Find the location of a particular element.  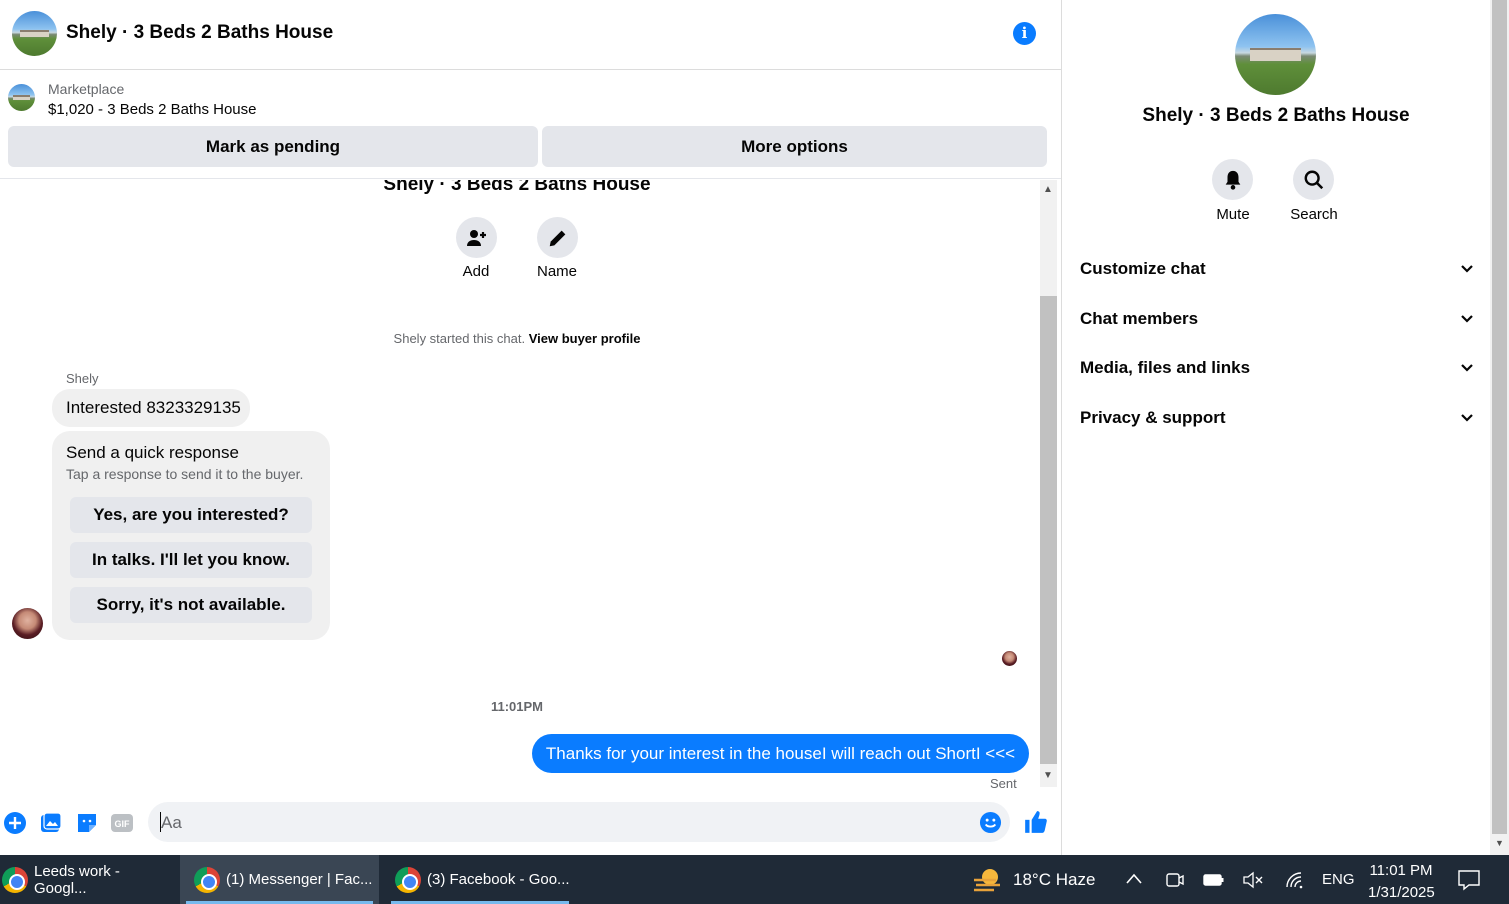

emoji-icon is located at coordinates (990, 822).